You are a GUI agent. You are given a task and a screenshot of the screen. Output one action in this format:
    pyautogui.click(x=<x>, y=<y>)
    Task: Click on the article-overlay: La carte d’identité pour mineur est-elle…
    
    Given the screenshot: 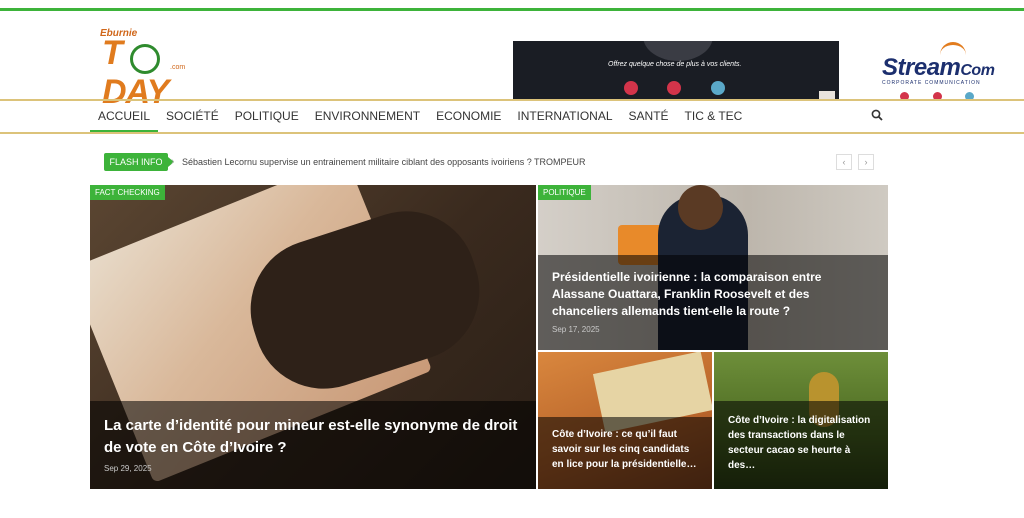 What is the action you would take?
    pyautogui.click(x=313, y=445)
    